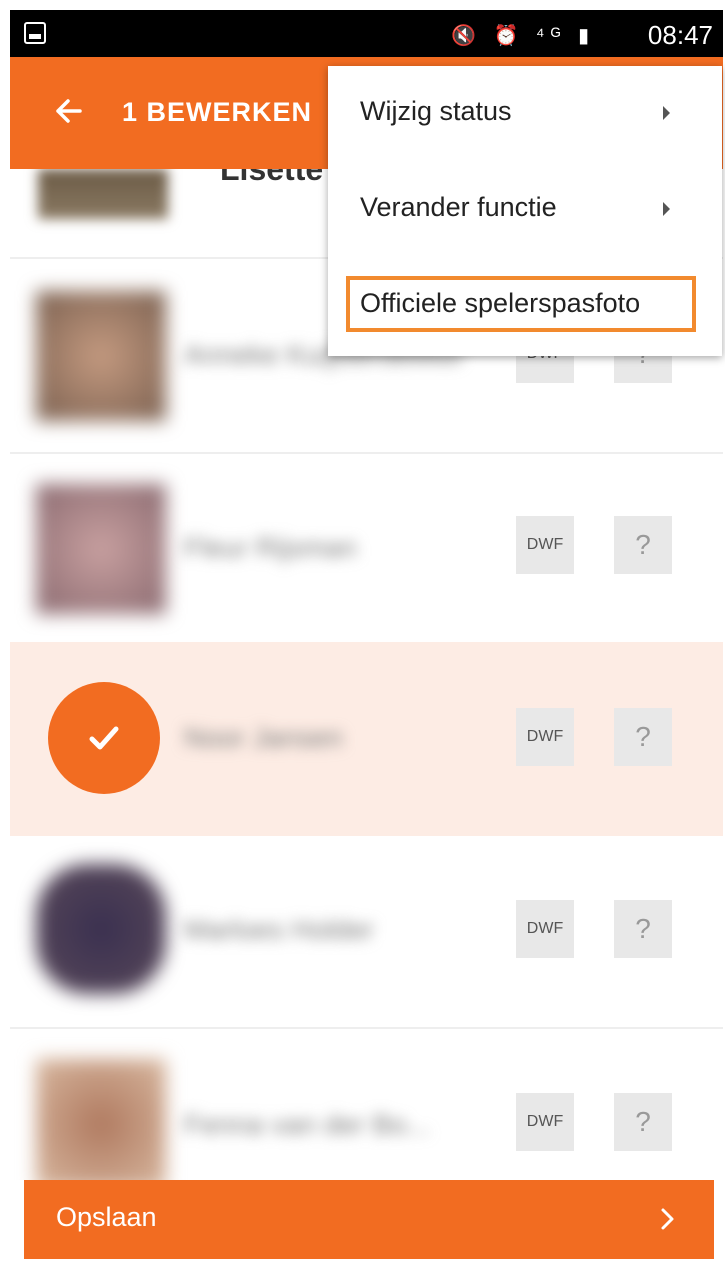  Describe the element at coordinates (106, 1217) in the screenshot. I see `save-label: Opslaan` at that location.